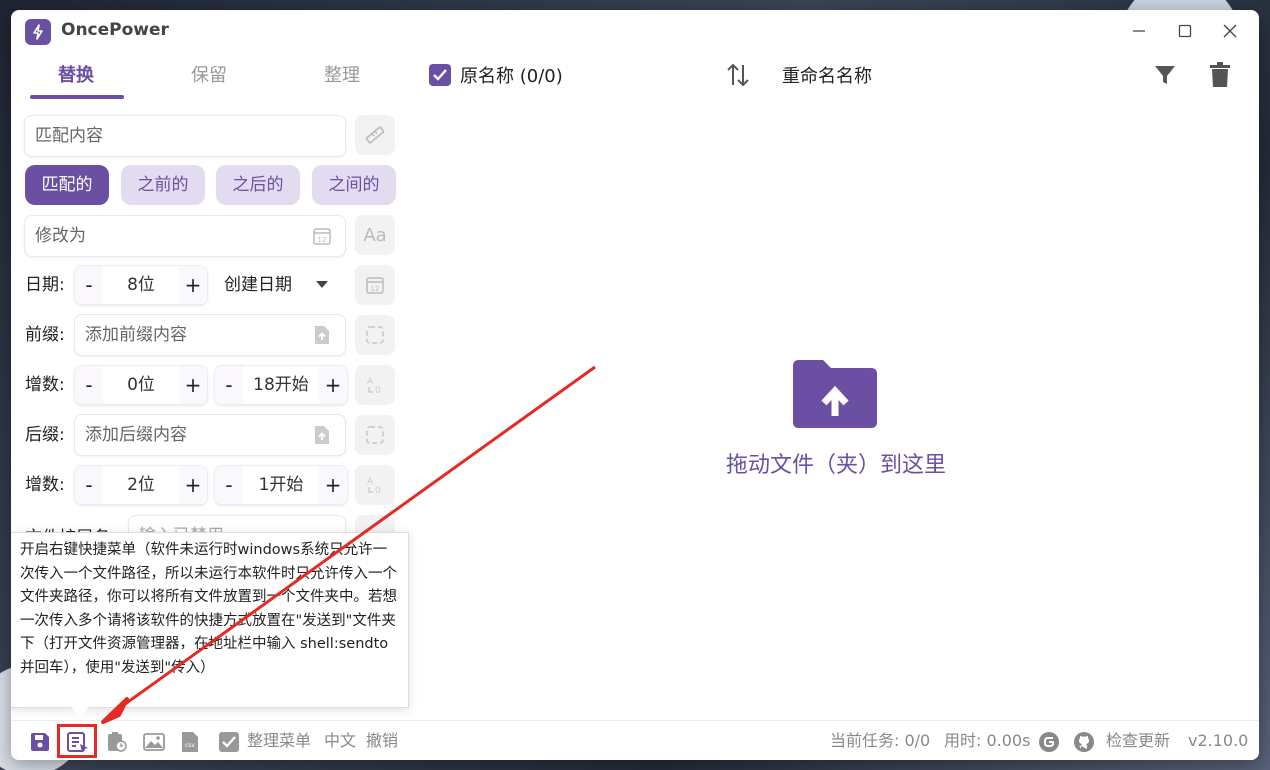 The image size is (1270, 770). Describe the element at coordinates (827, 76) in the screenshot. I see `rename-name-header: 重命名名称` at that location.